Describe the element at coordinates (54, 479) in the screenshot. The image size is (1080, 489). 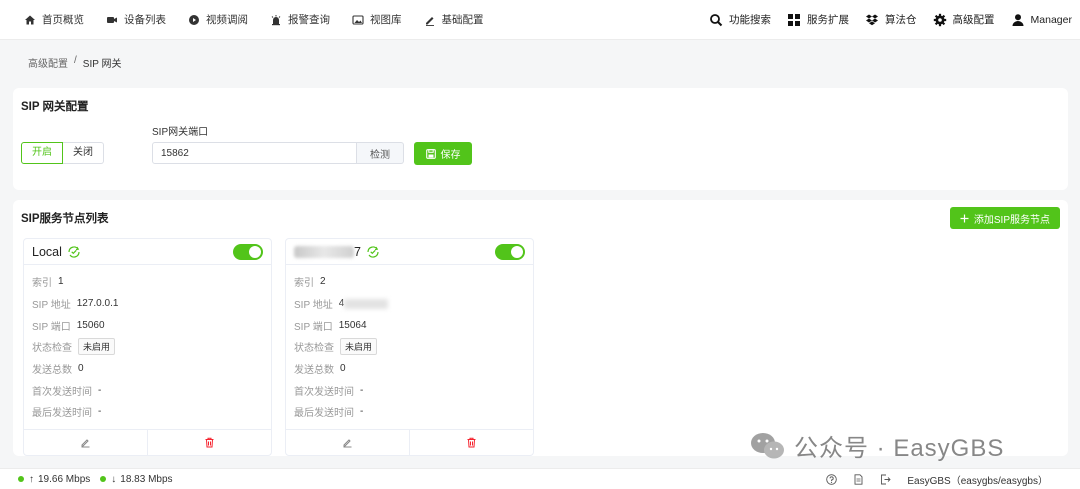
I see `upload-status: ↑ 19.66 Mbps` at that location.